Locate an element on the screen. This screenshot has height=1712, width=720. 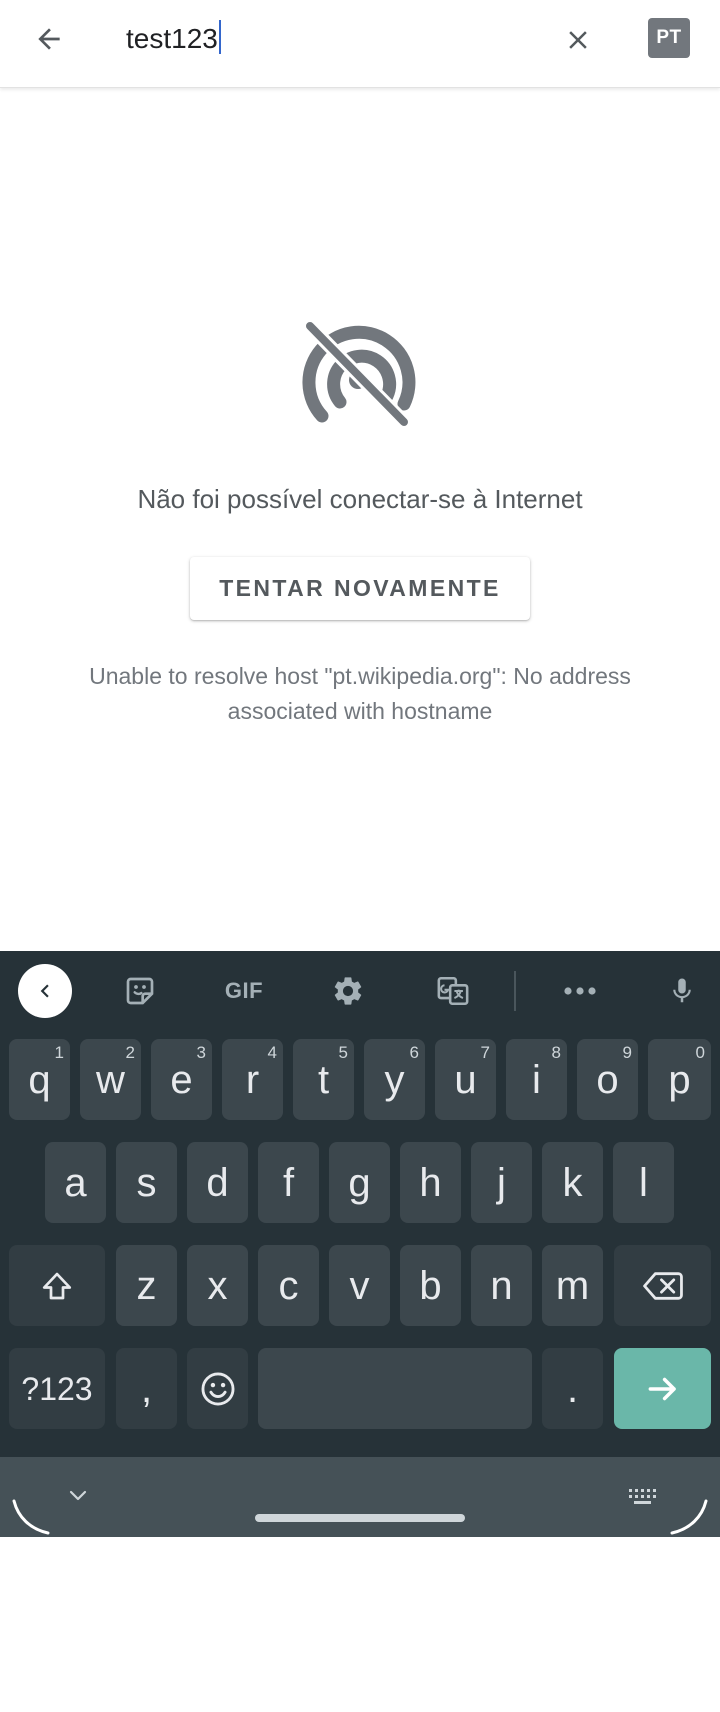
key-label: t is located at coordinates (323, 1079).